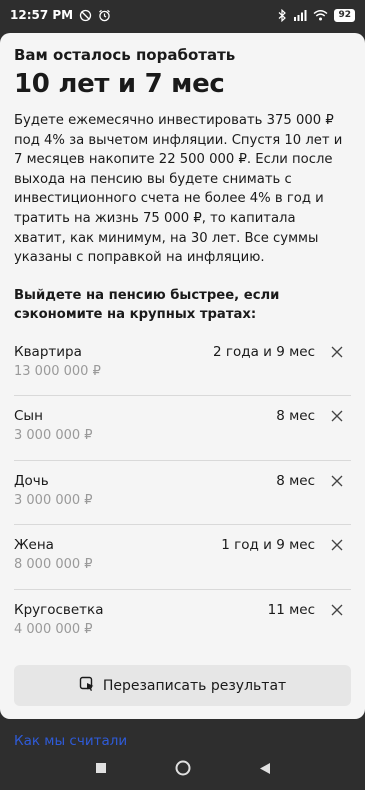  I want to click on rewrite-result-label: Перезаписать результат, so click(194, 685).